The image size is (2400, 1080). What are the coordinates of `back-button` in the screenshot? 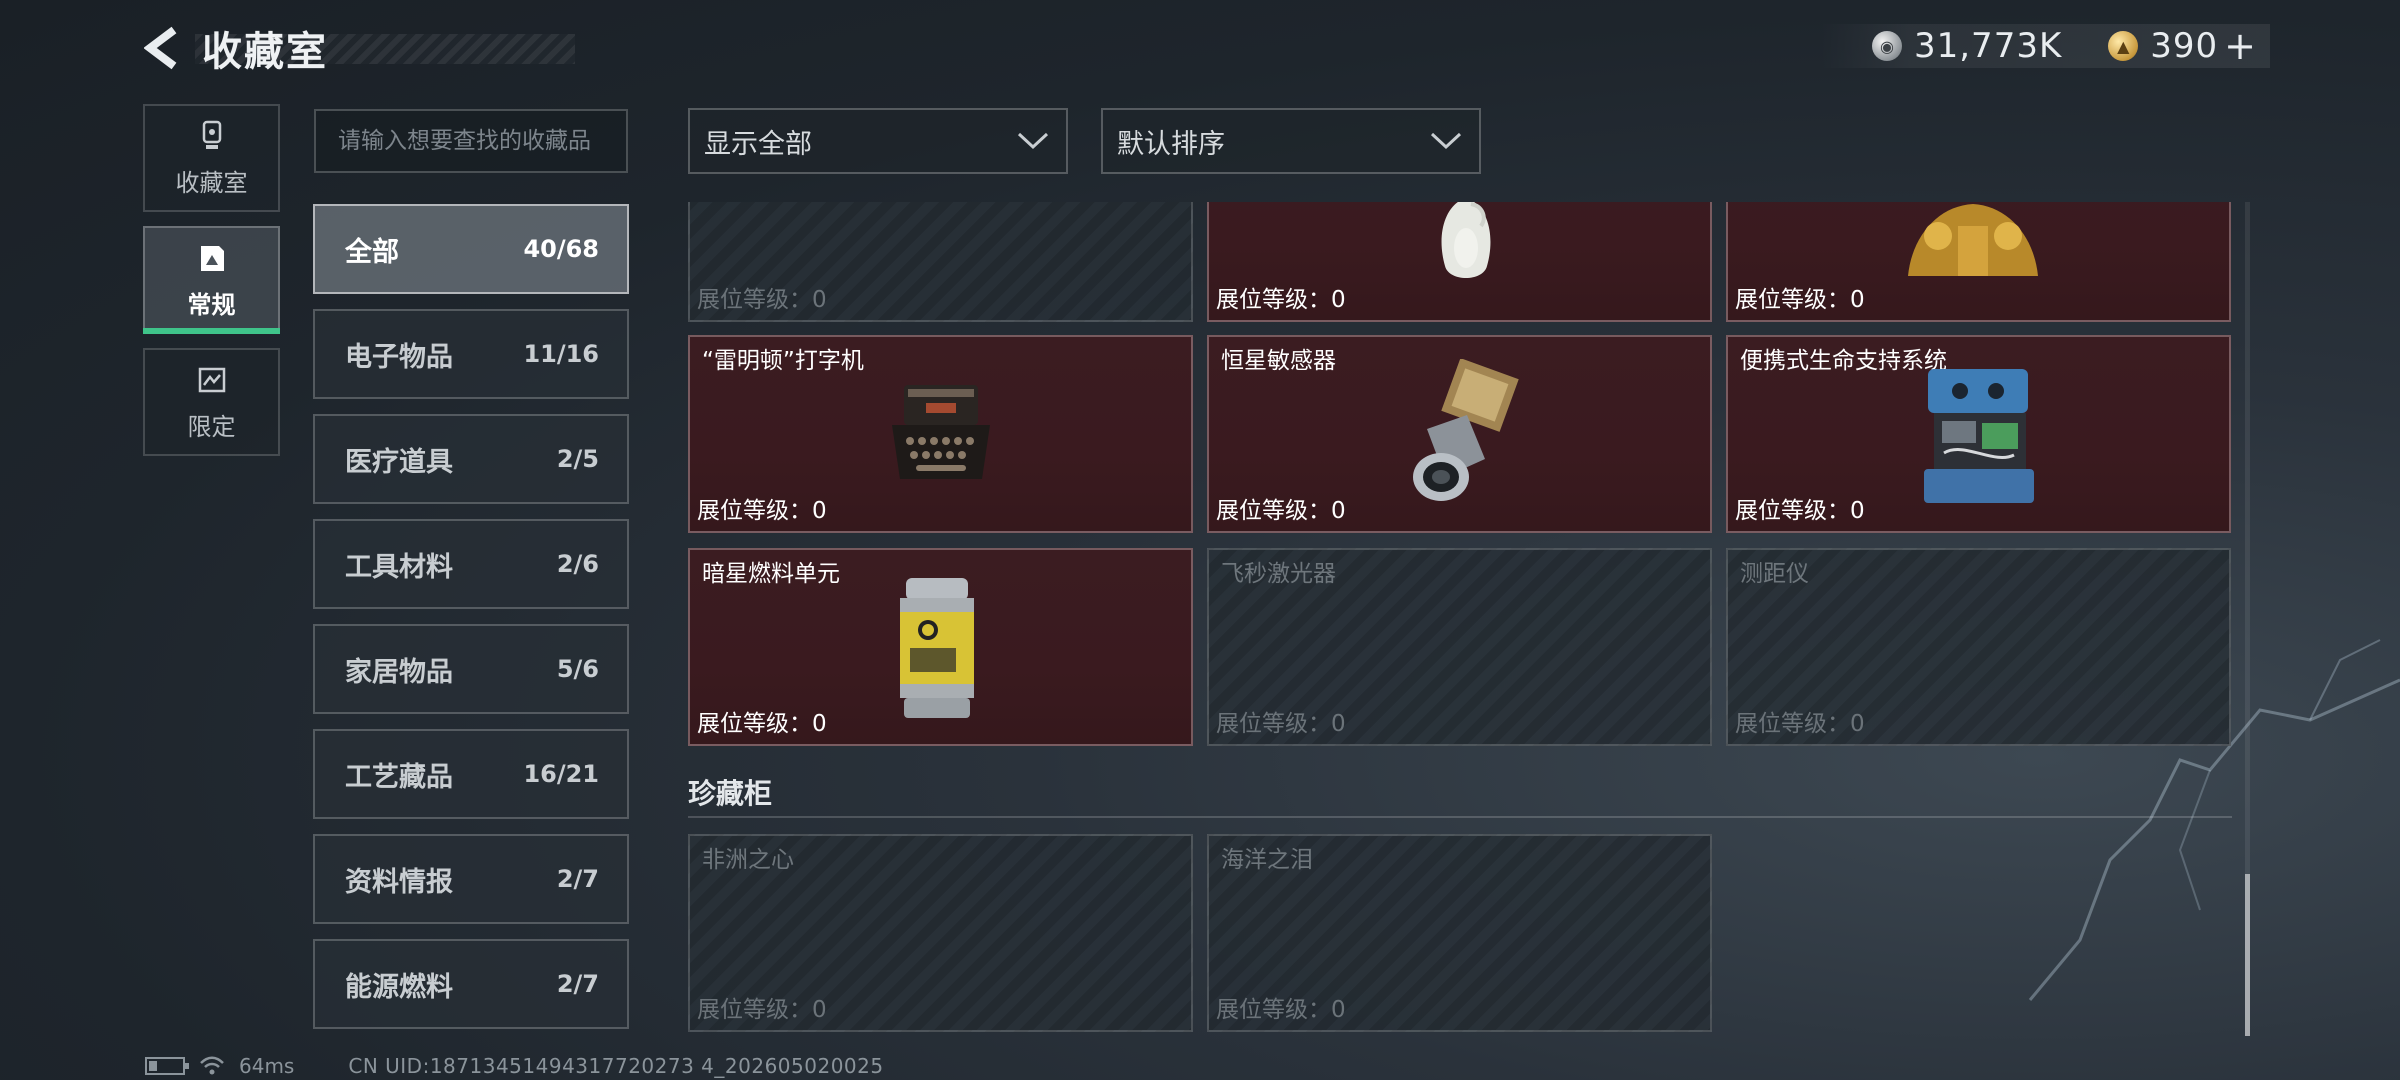 It's located at (164, 48).